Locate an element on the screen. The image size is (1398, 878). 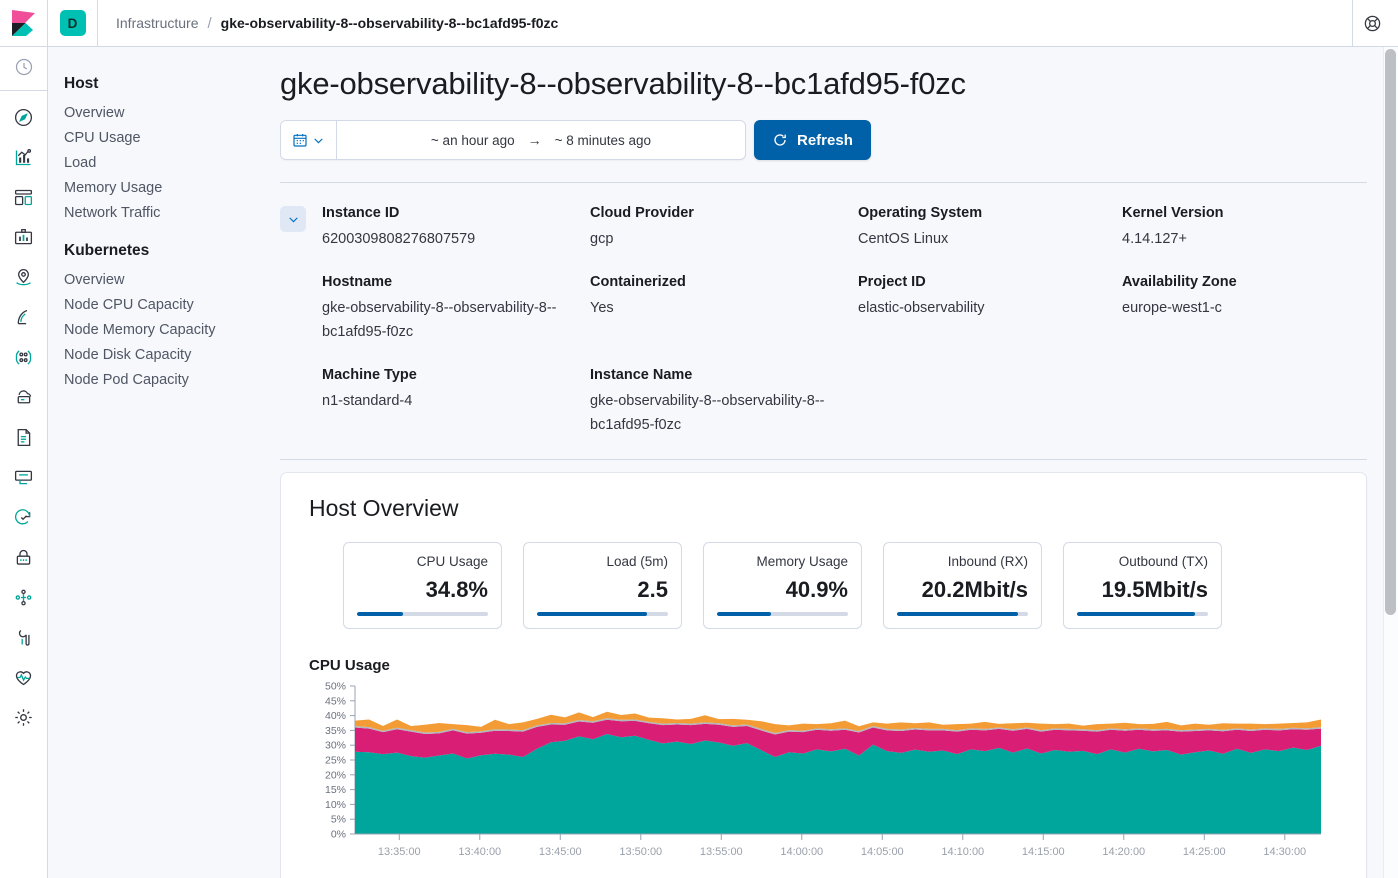
refresh-button-label: Refresh is located at coordinates (825, 140).